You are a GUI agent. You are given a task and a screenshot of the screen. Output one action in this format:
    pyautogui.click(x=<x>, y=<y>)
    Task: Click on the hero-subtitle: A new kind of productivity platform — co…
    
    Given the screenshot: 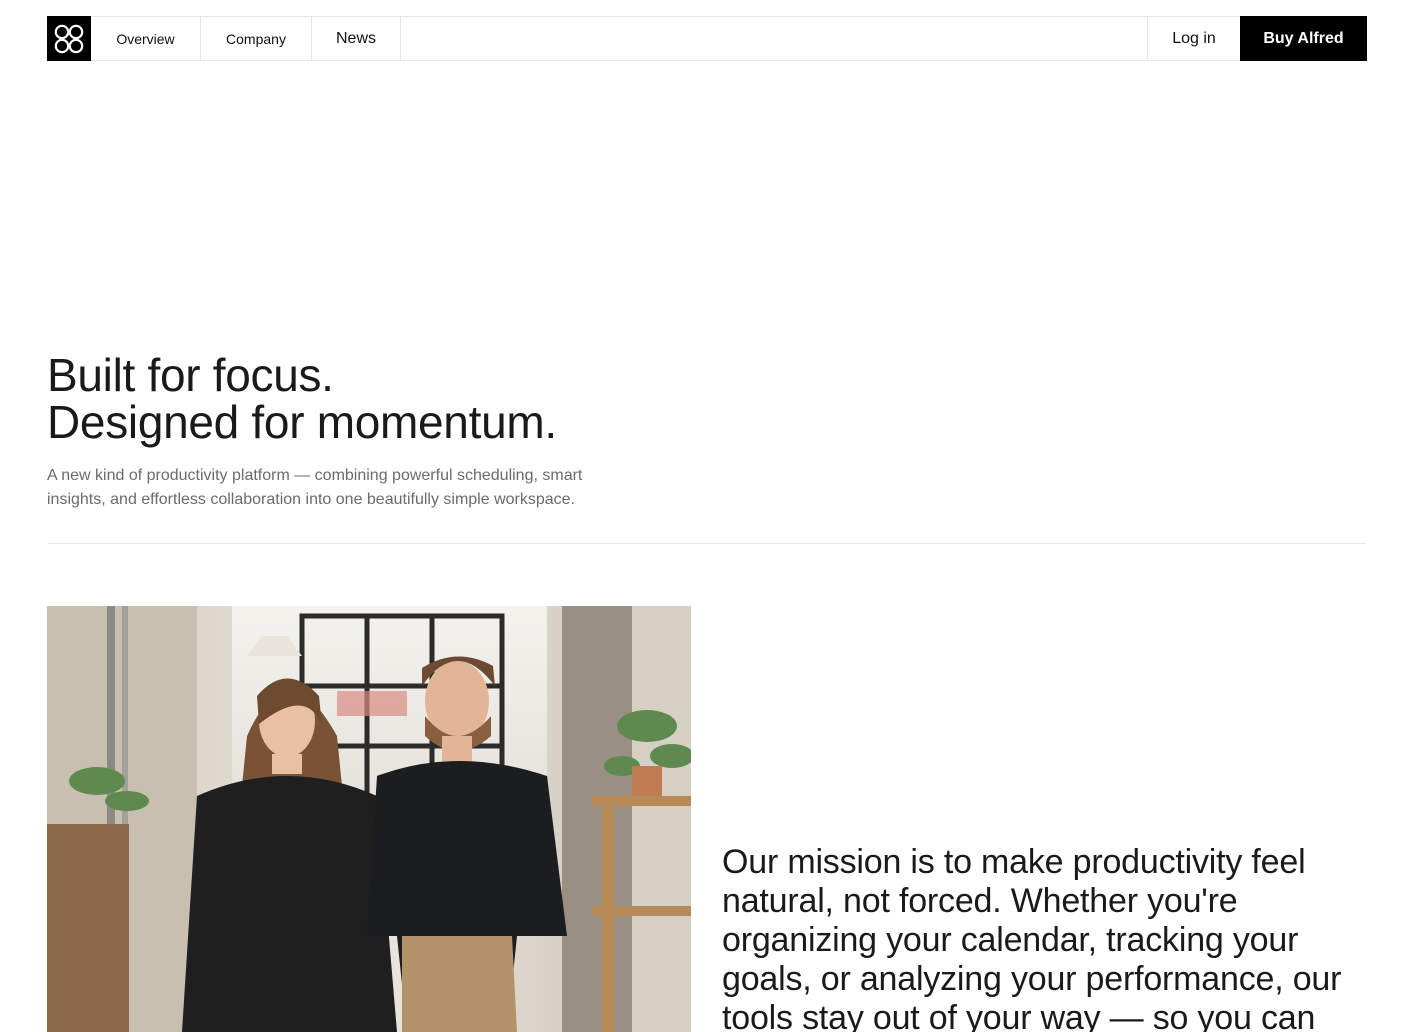 What is the action you would take?
    pyautogui.click(x=315, y=487)
    